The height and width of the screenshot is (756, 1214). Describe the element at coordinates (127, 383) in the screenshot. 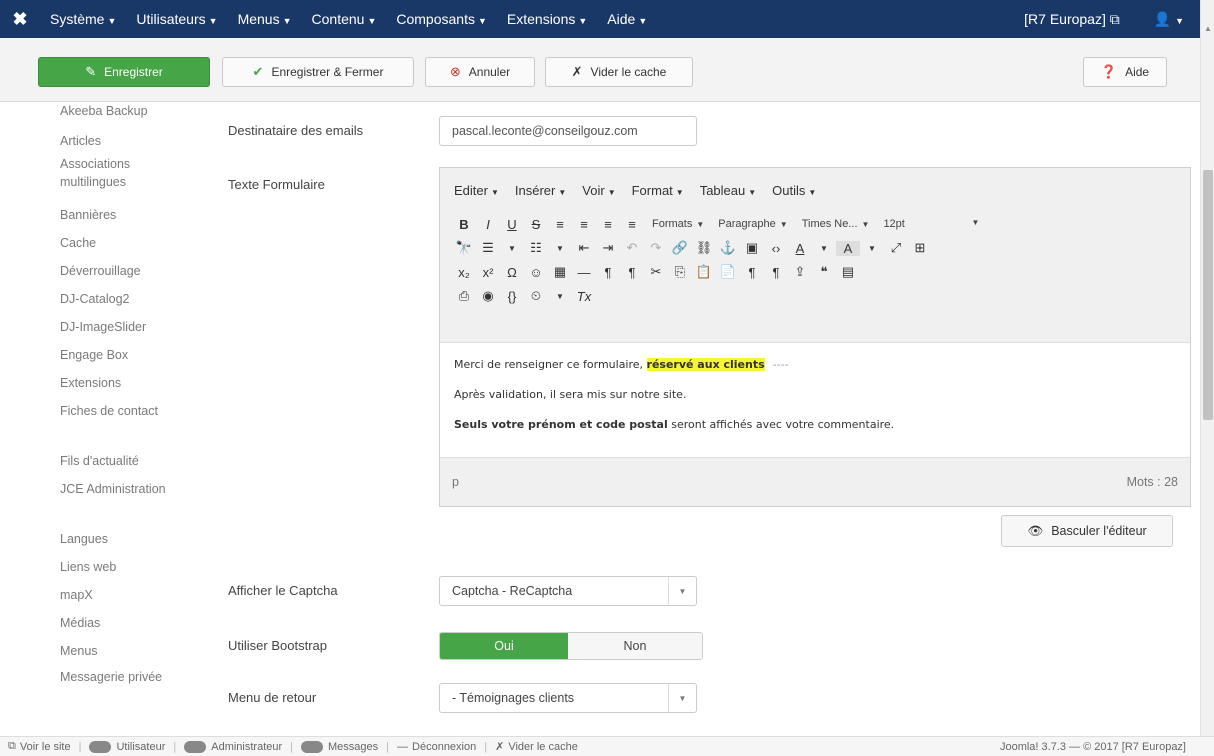

I see `sidebar-item-extensions: Extensions` at that location.